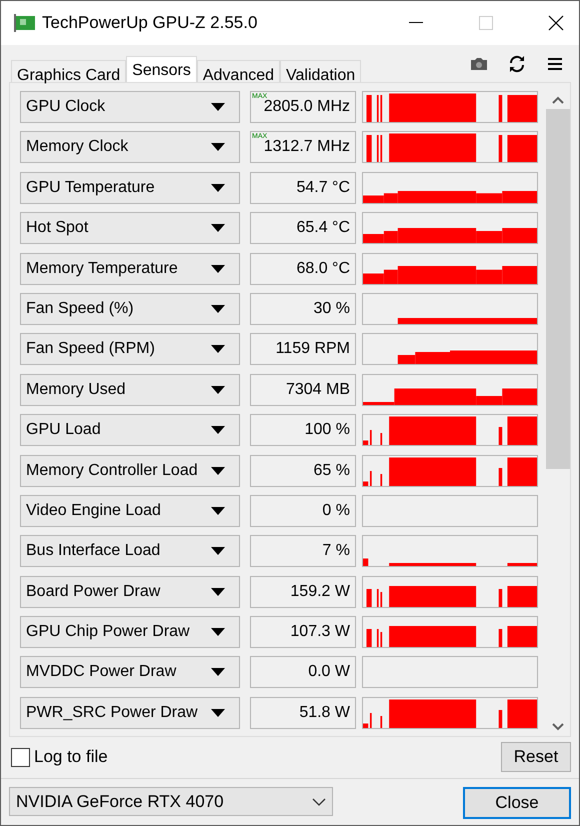 Image resolution: width=580 pixels, height=826 pixels. I want to click on checkbox, so click(20, 757).